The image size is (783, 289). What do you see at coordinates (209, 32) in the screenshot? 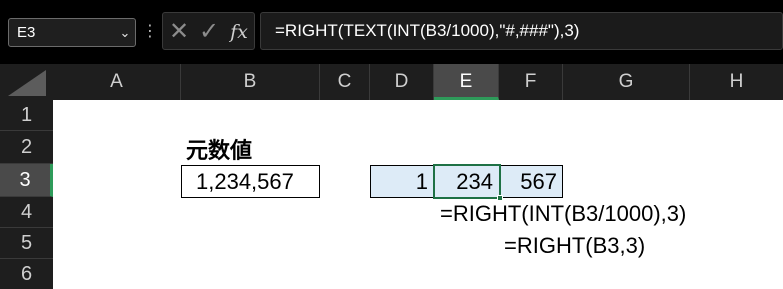
I see `enter-icon: ✓` at bounding box center [209, 32].